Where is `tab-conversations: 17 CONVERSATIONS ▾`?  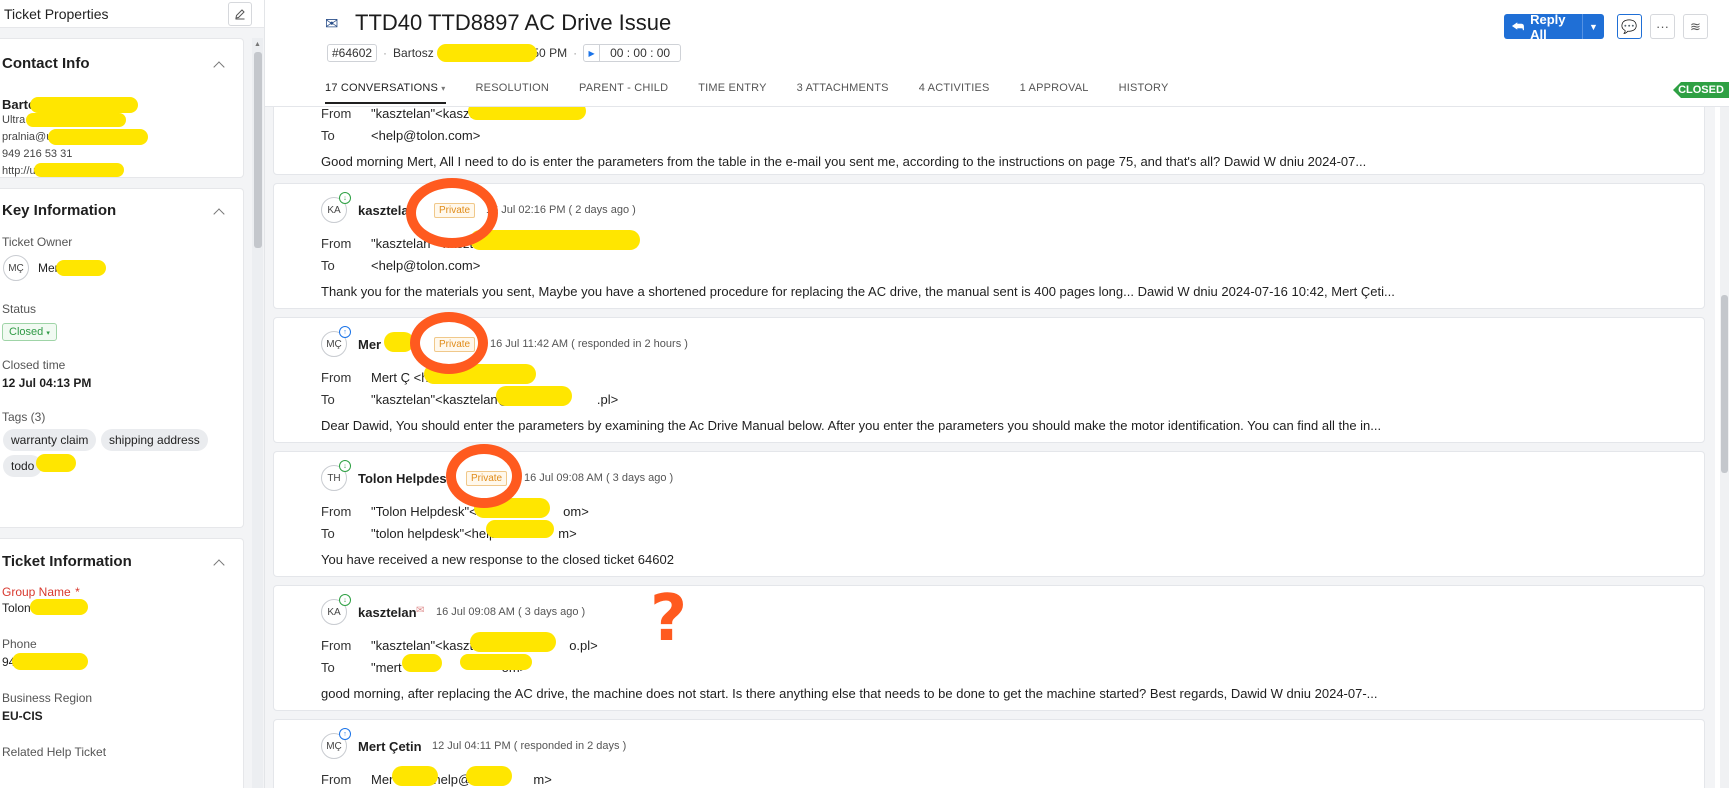 tab-conversations: 17 CONVERSATIONS ▾ is located at coordinates (385, 93).